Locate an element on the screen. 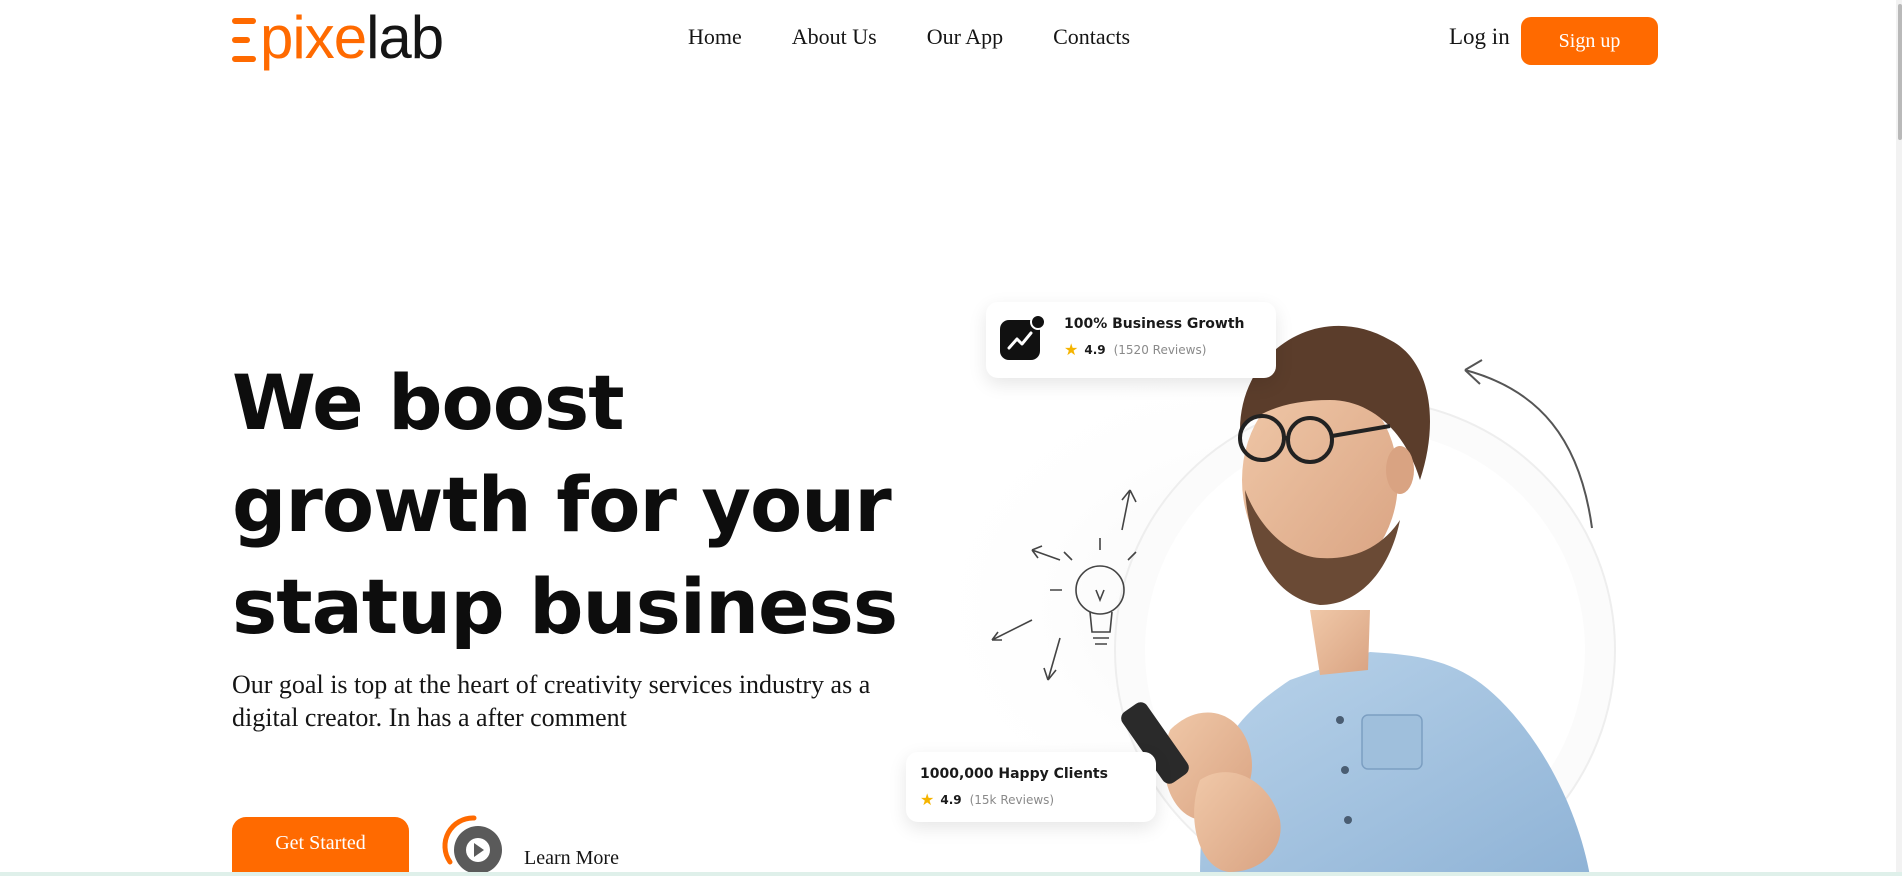 The image size is (1902, 876). logo-e-mark is located at coordinates (244, 40).